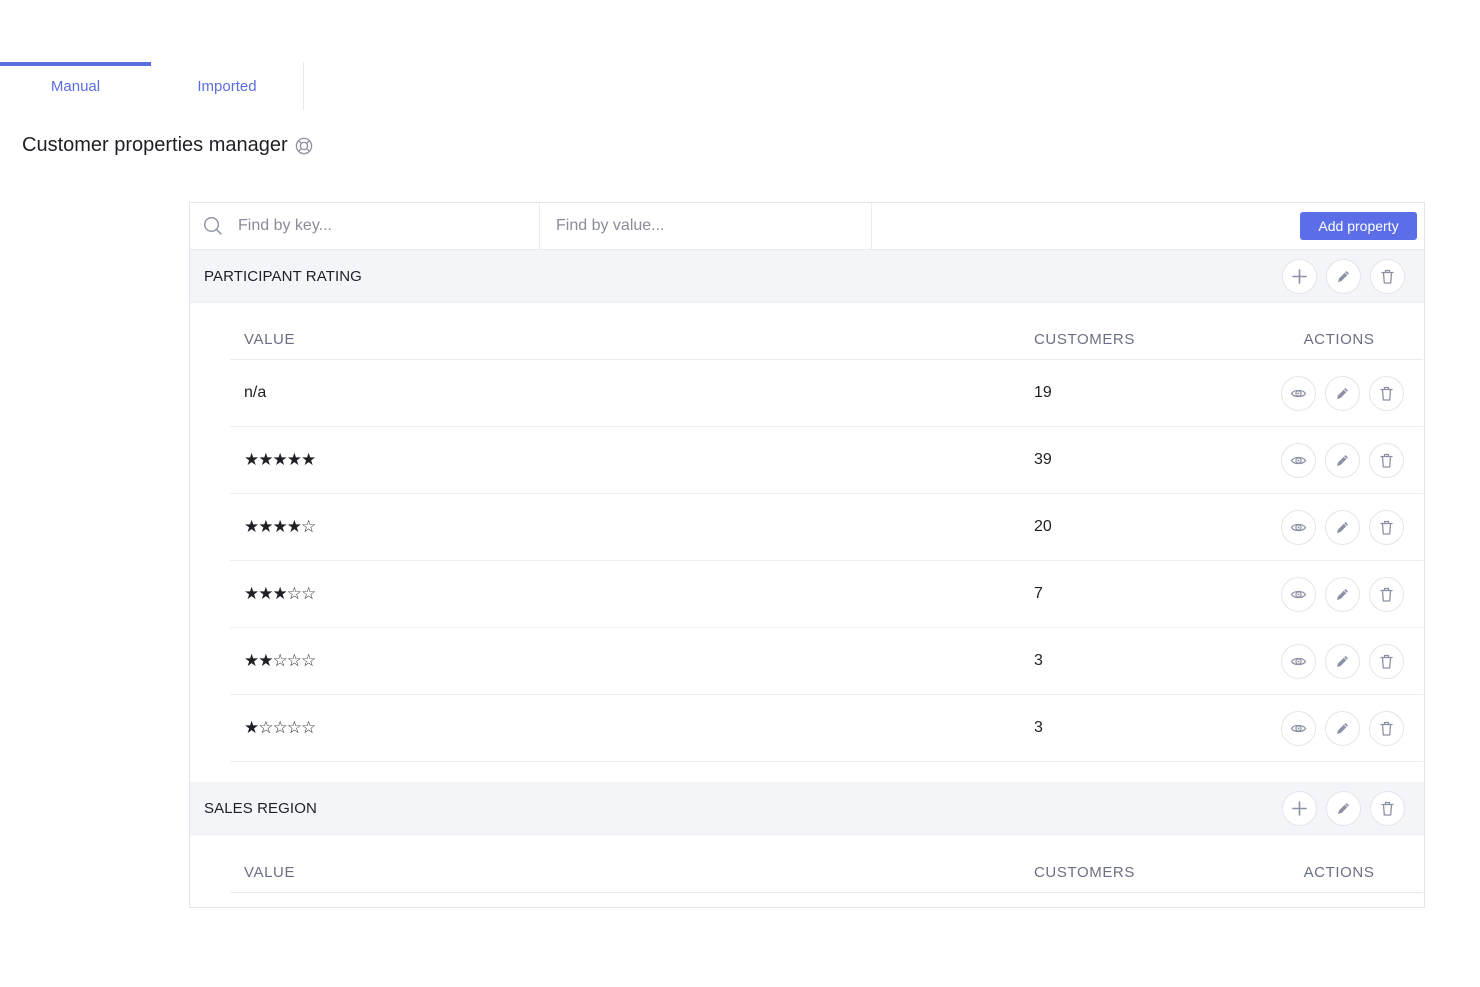 The image size is (1480, 987). Describe the element at coordinates (155, 145) in the screenshot. I see `page-title-text: Customer properties manager` at that location.